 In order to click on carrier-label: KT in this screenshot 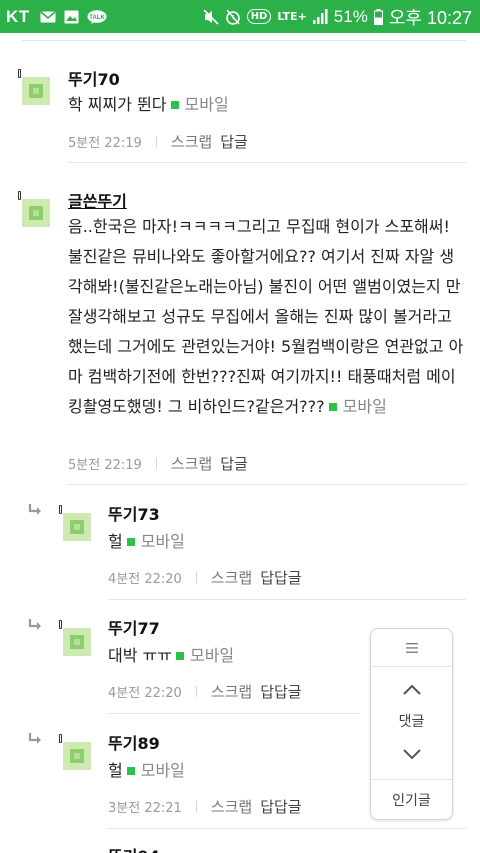, I will do `click(18, 16)`.